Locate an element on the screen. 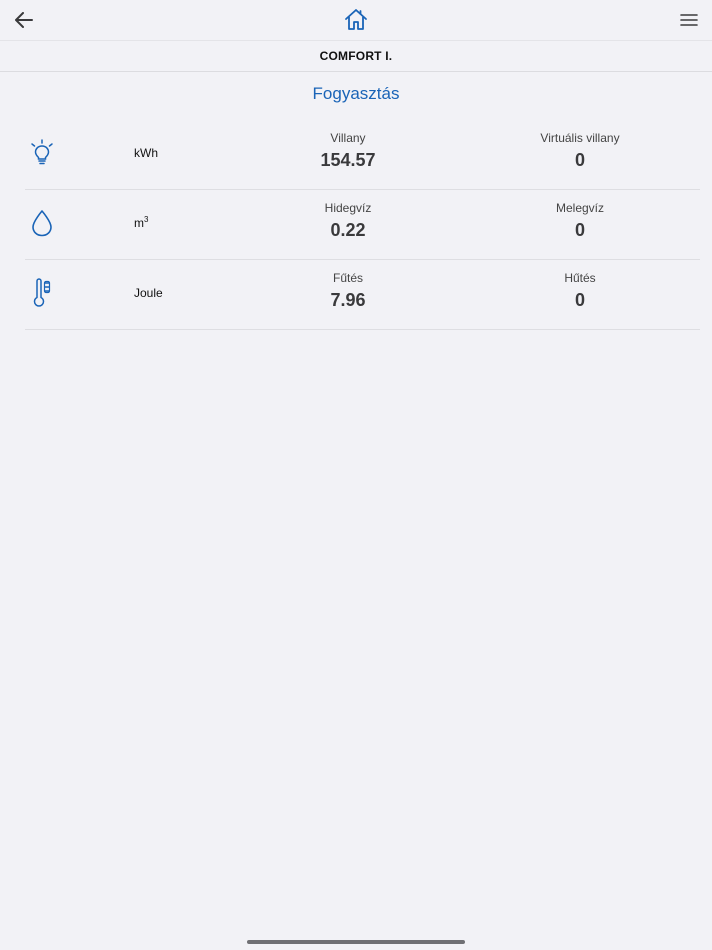 The image size is (712, 950). metric-primary: Fűtés 7.96 is located at coordinates (348, 290).